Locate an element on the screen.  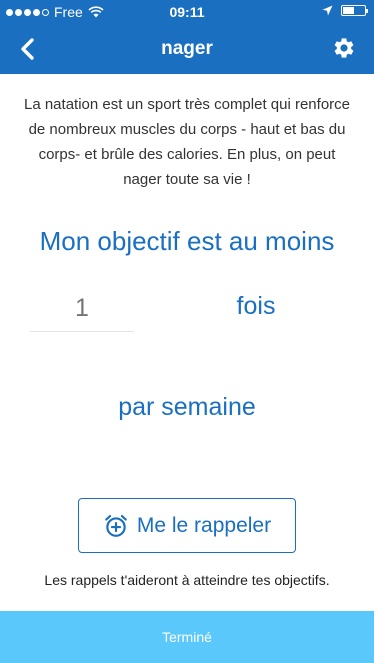
battery-icon is located at coordinates (354, 10).